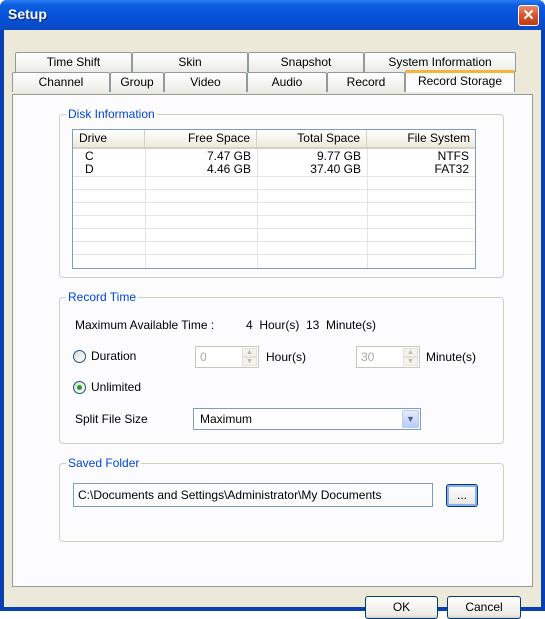 This screenshot has width=545, height=619. Describe the element at coordinates (102, 297) in the screenshot. I see `record-time-legend: Record Time` at that location.